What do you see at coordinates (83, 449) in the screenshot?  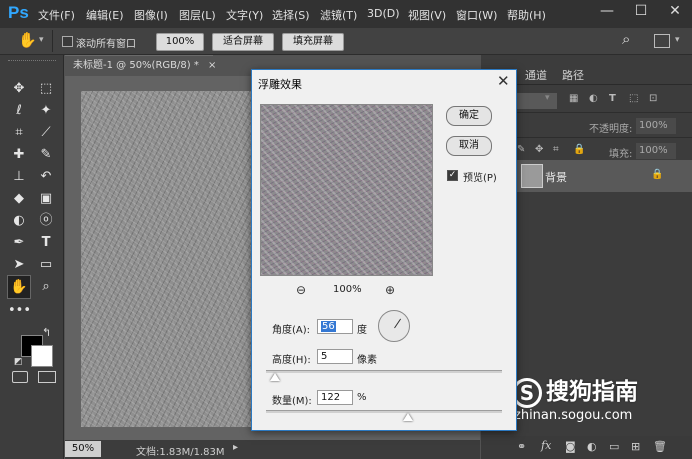 I see `zoom-level-field: 50%` at bounding box center [83, 449].